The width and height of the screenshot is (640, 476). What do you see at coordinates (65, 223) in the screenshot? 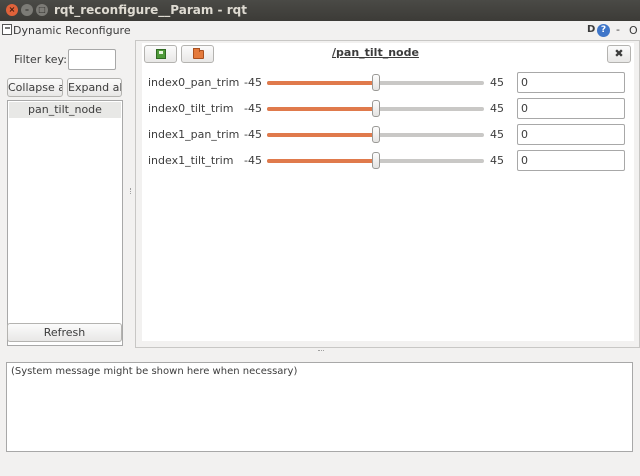
I see `node-tree: pan_tilt_node` at bounding box center [65, 223].